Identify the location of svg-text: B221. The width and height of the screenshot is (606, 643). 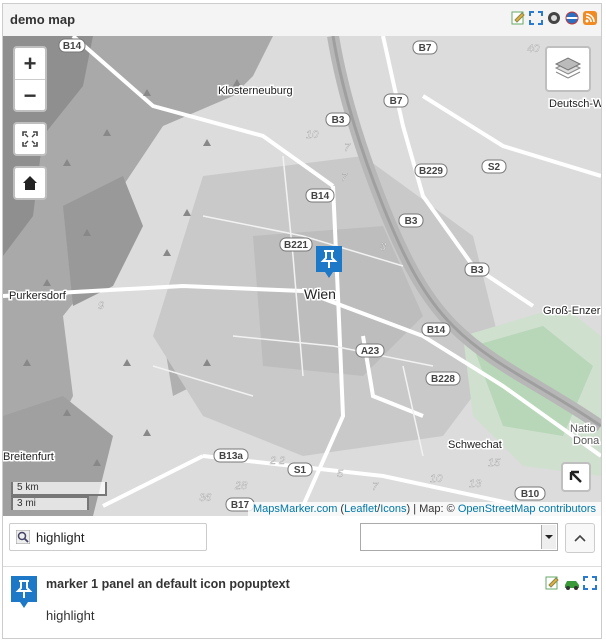
(296, 245).